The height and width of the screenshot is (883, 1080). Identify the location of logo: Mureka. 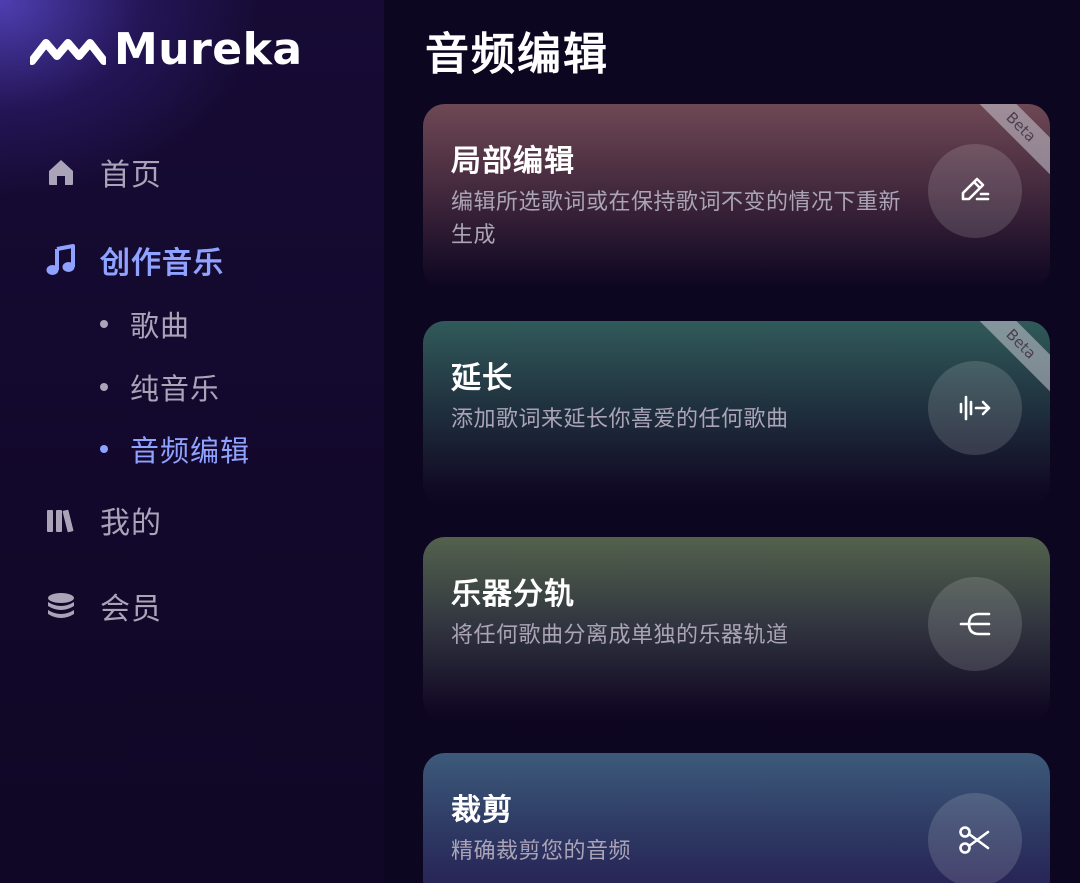
(166, 49).